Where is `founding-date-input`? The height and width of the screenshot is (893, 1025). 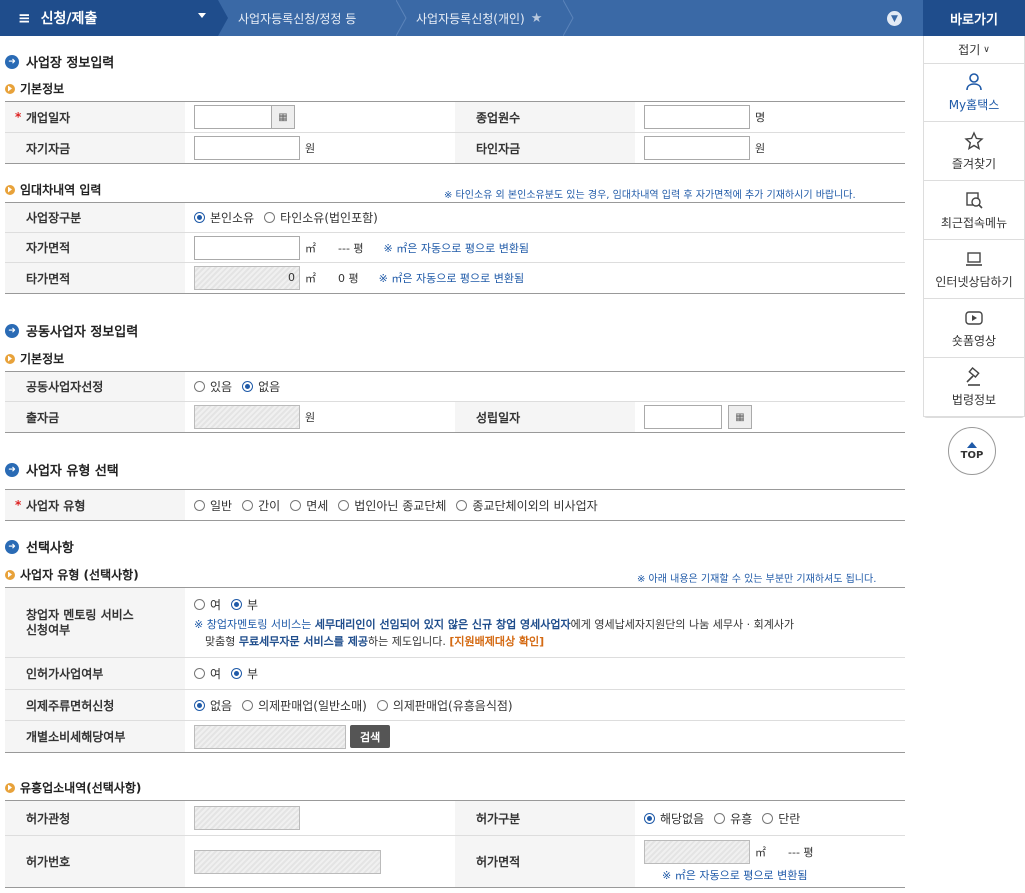 founding-date-input is located at coordinates (683, 417).